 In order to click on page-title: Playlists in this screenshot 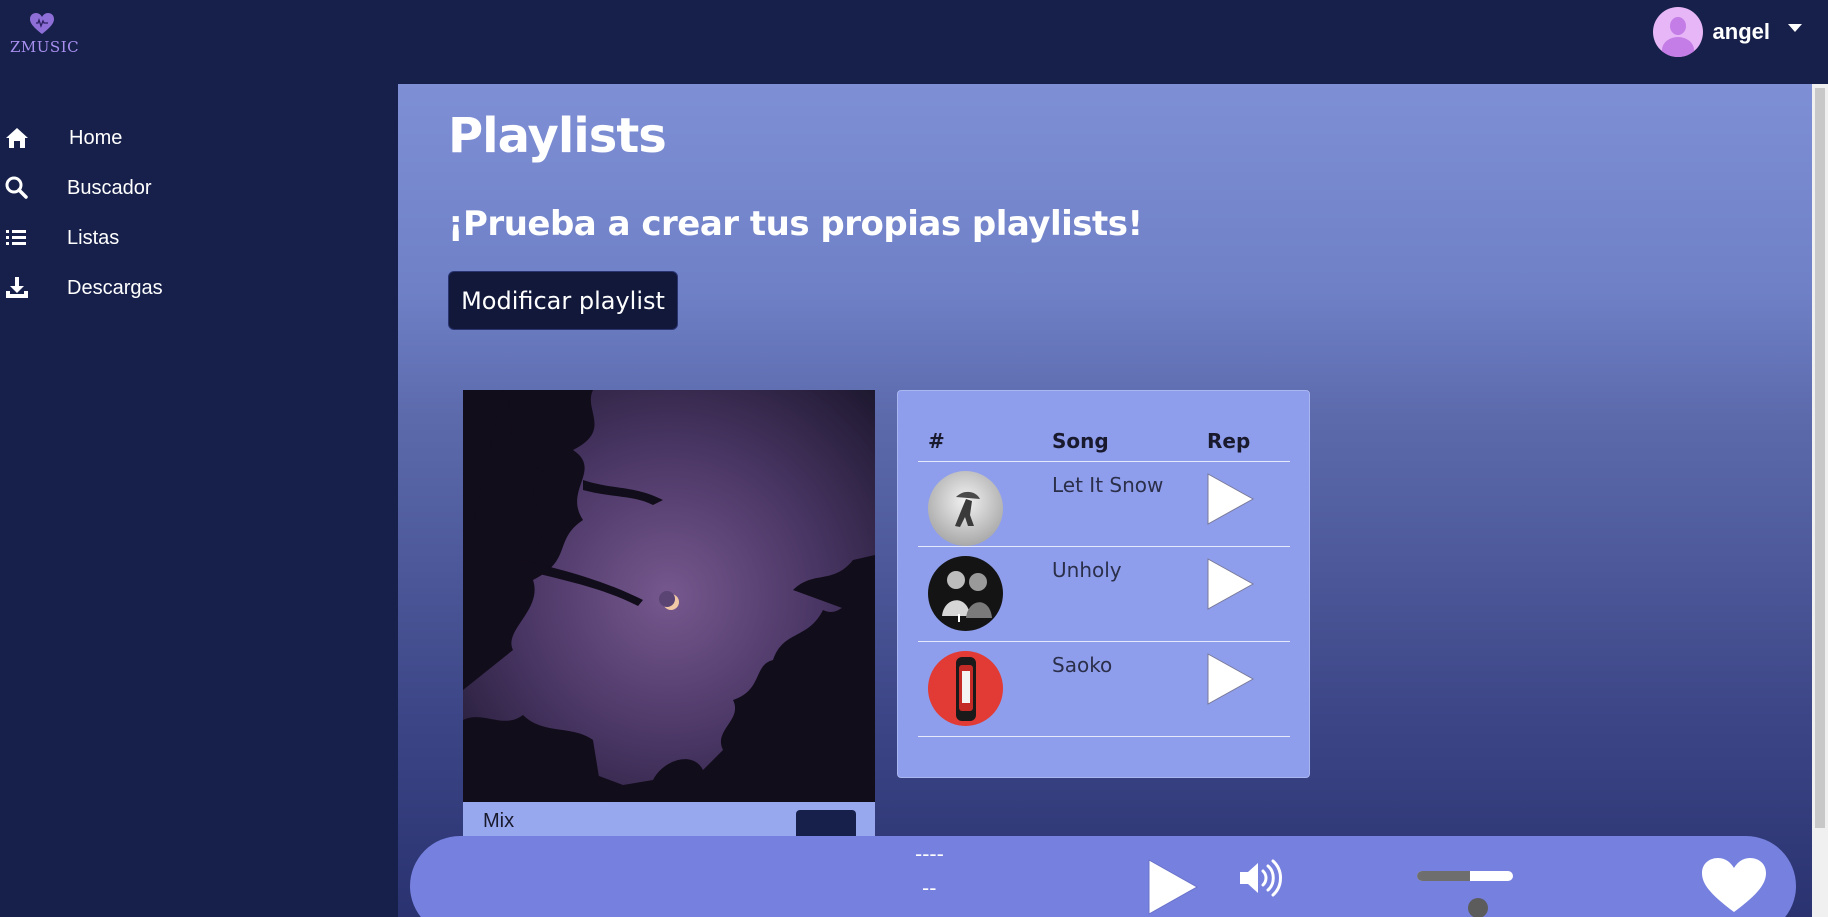, I will do `click(557, 136)`.